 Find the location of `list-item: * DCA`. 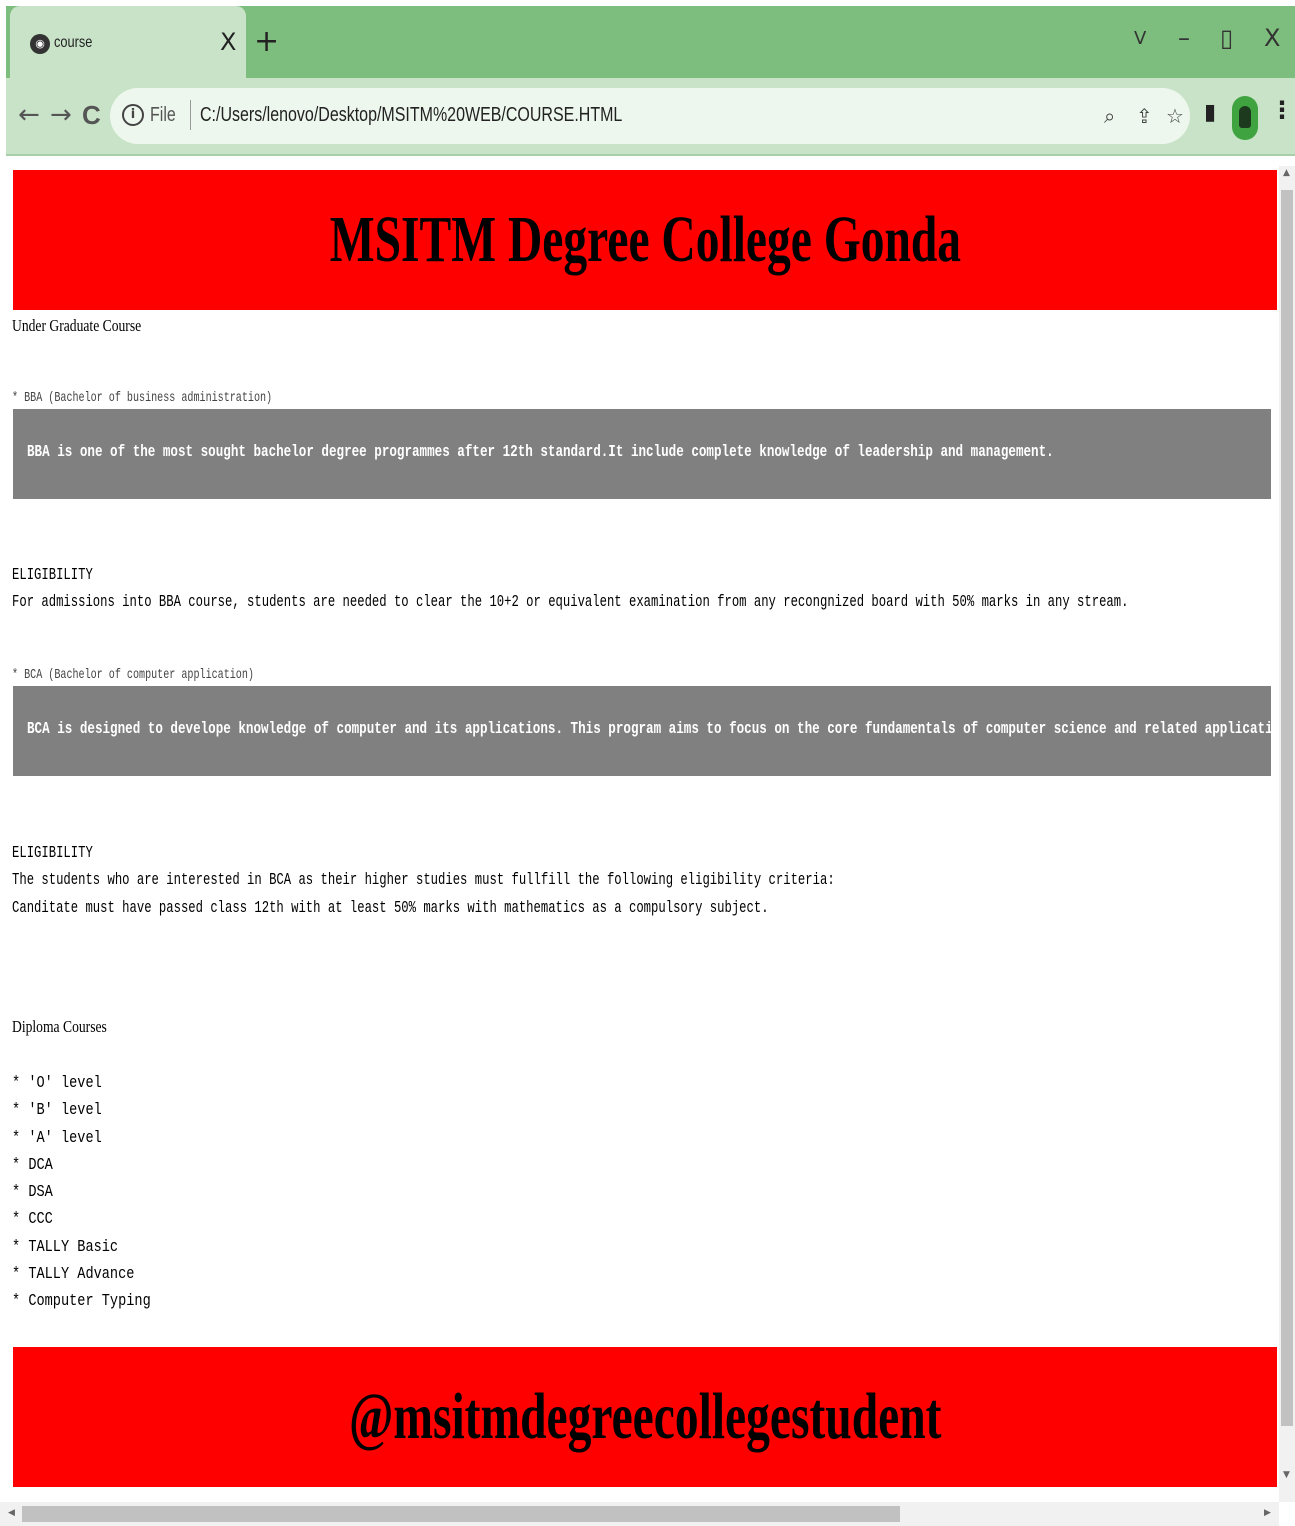

list-item: * DCA is located at coordinates (32, 1165).